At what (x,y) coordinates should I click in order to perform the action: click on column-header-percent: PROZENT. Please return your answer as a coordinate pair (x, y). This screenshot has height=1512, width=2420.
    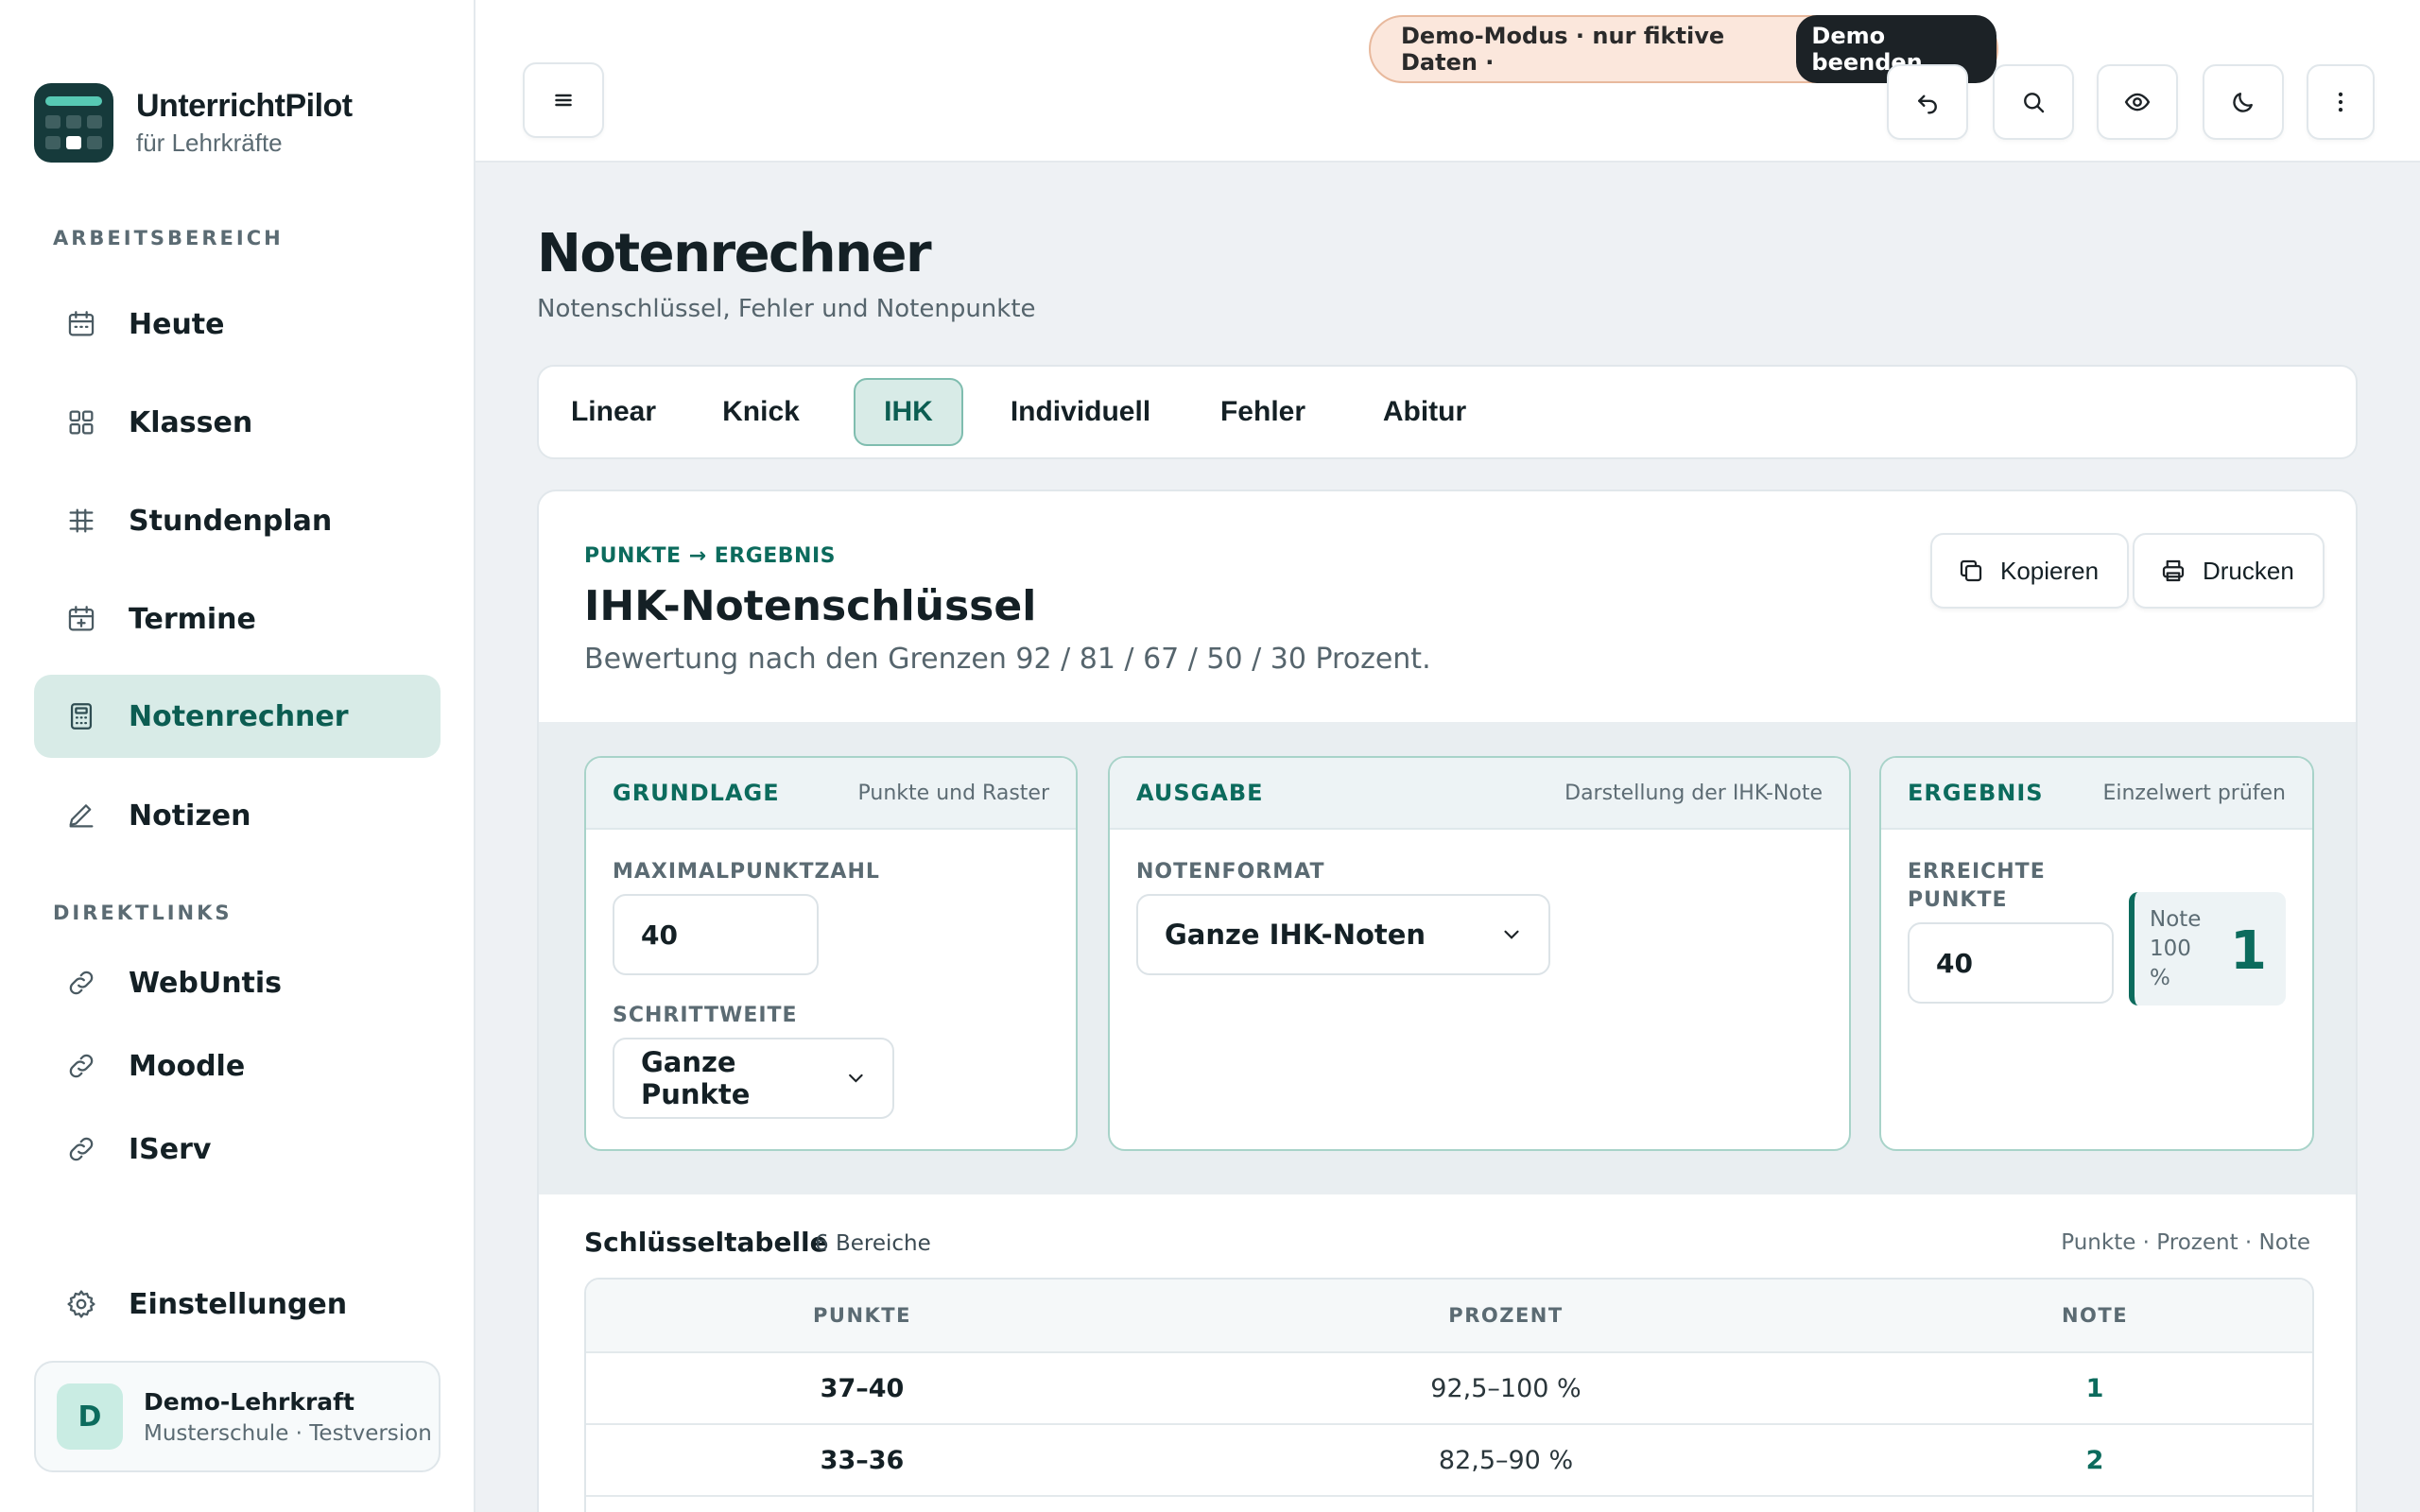
    Looking at the image, I should click on (1506, 1315).